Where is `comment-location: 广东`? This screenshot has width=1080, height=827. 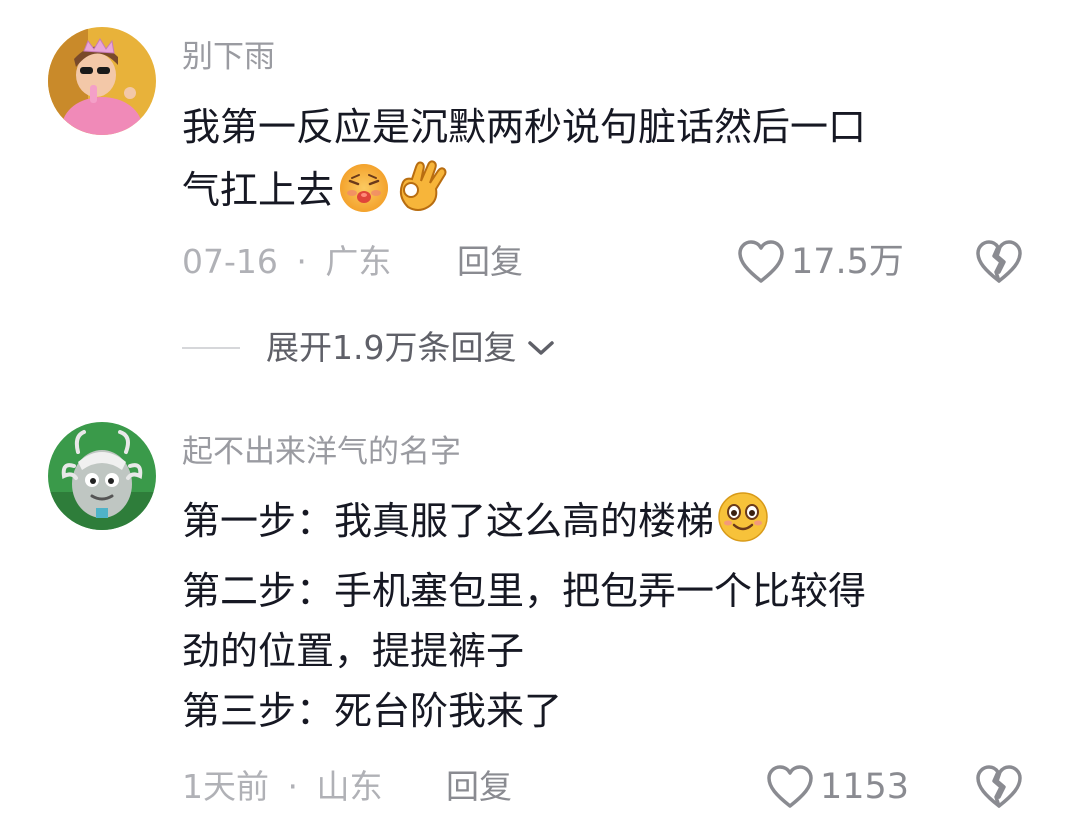
comment-location: 广东 is located at coordinates (358, 261).